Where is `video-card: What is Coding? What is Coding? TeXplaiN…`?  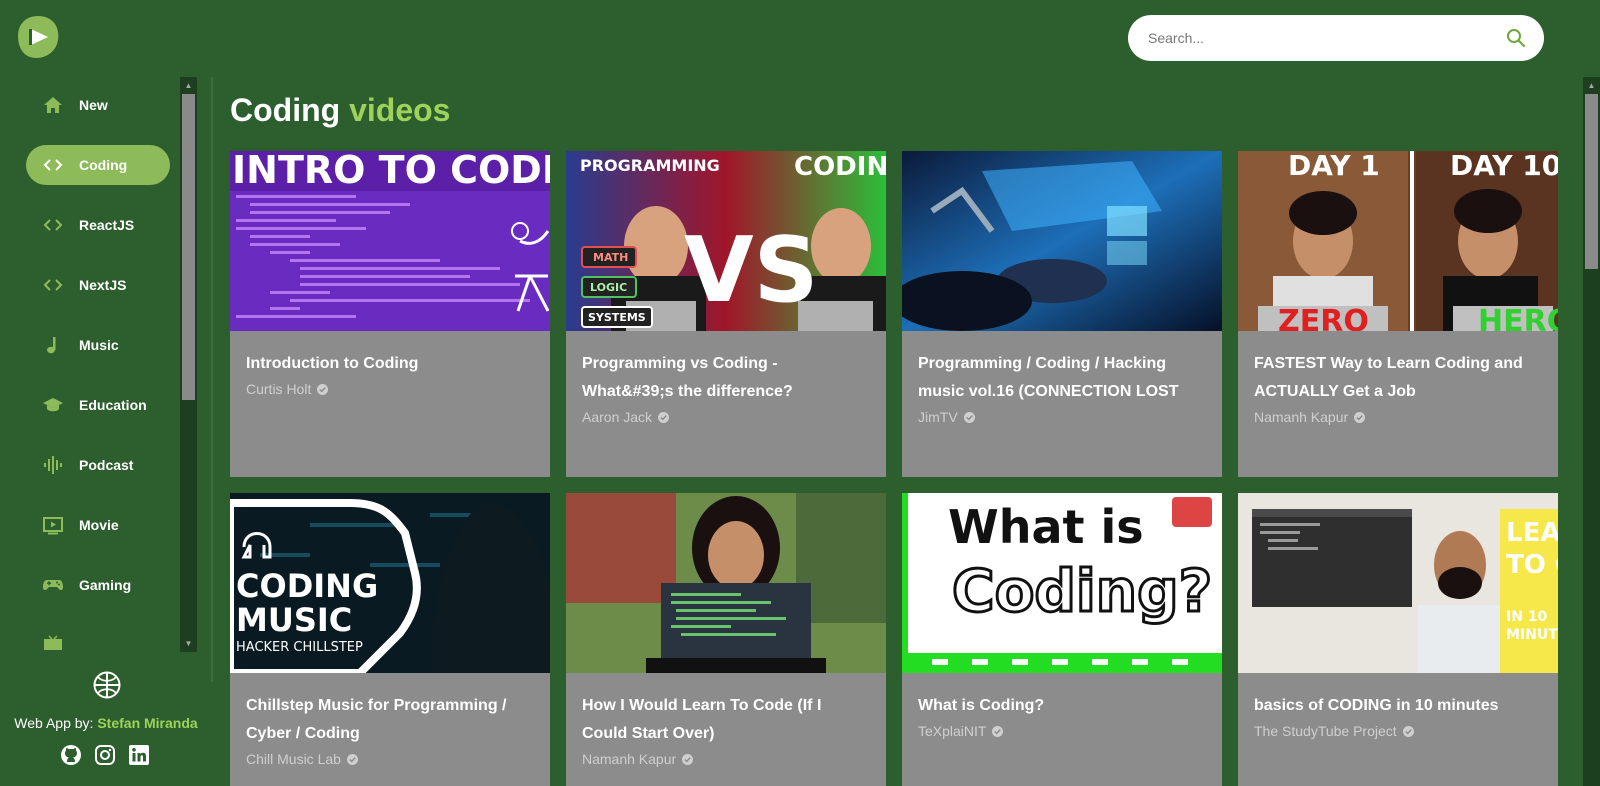 video-card: What is Coding? What is Coding? TeXplaiN… is located at coordinates (1062, 639).